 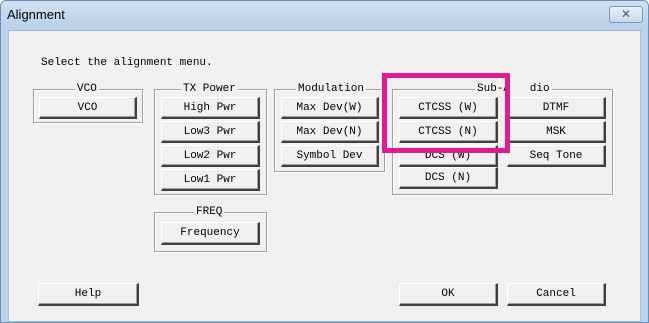 I want to click on cancel-button: Cancel, so click(x=556, y=294).